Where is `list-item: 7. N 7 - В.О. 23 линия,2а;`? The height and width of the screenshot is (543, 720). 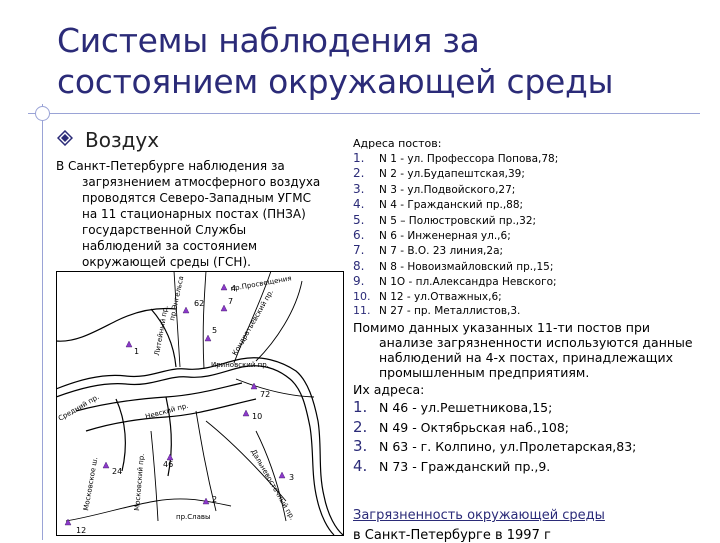 list-item: 7. N 7 - В.О. 23 линия,2а; is located at coordinates (533, 250).